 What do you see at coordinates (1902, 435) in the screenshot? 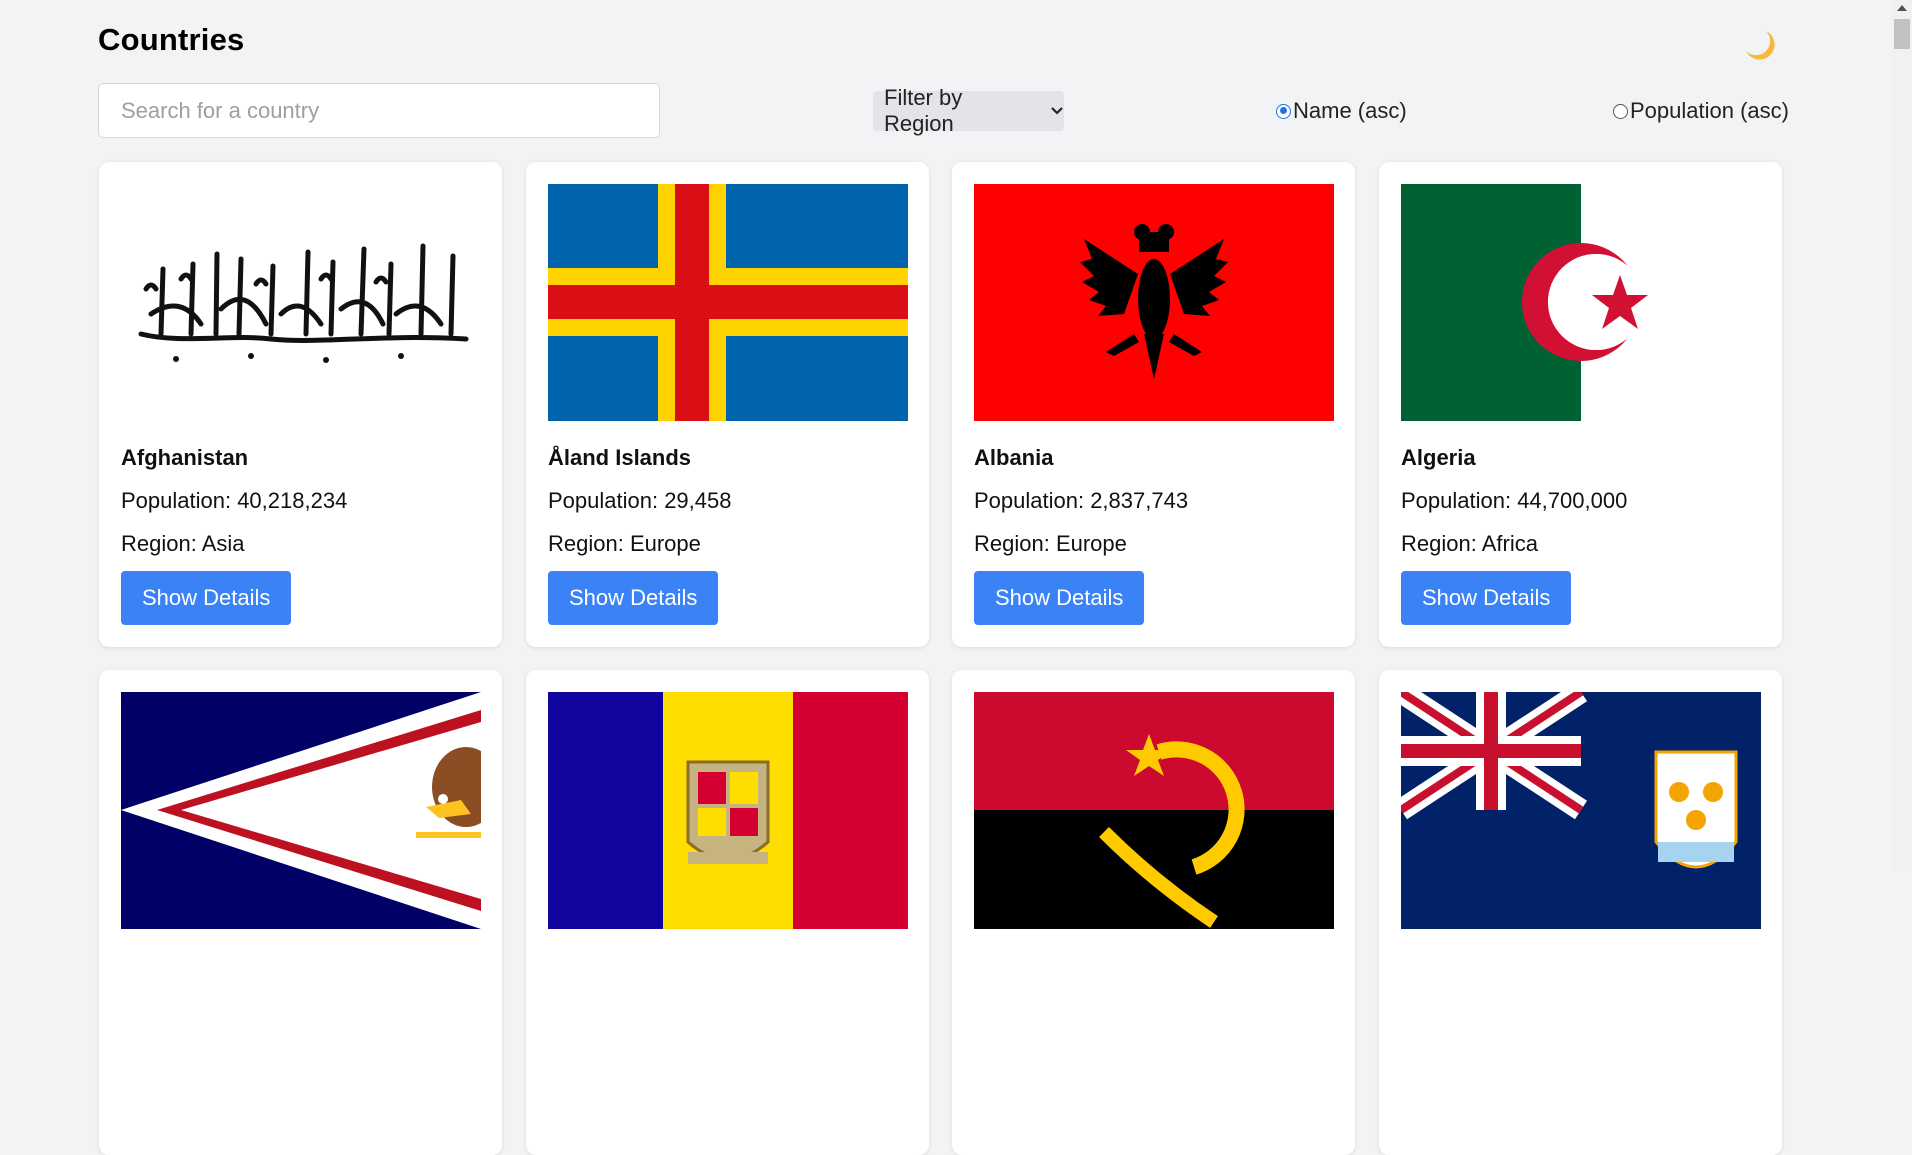
I see `vertical-scrollbar` at bounding box center [1902, 435].